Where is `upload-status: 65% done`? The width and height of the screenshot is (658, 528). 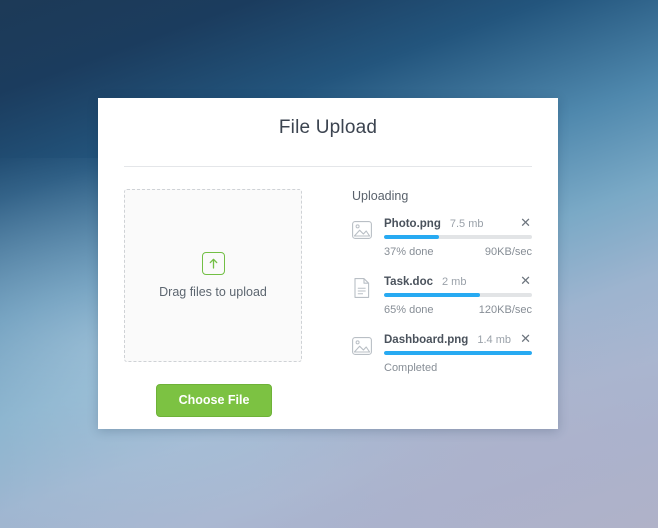 upload-status: 65% done is located at coordinates (409, 310).